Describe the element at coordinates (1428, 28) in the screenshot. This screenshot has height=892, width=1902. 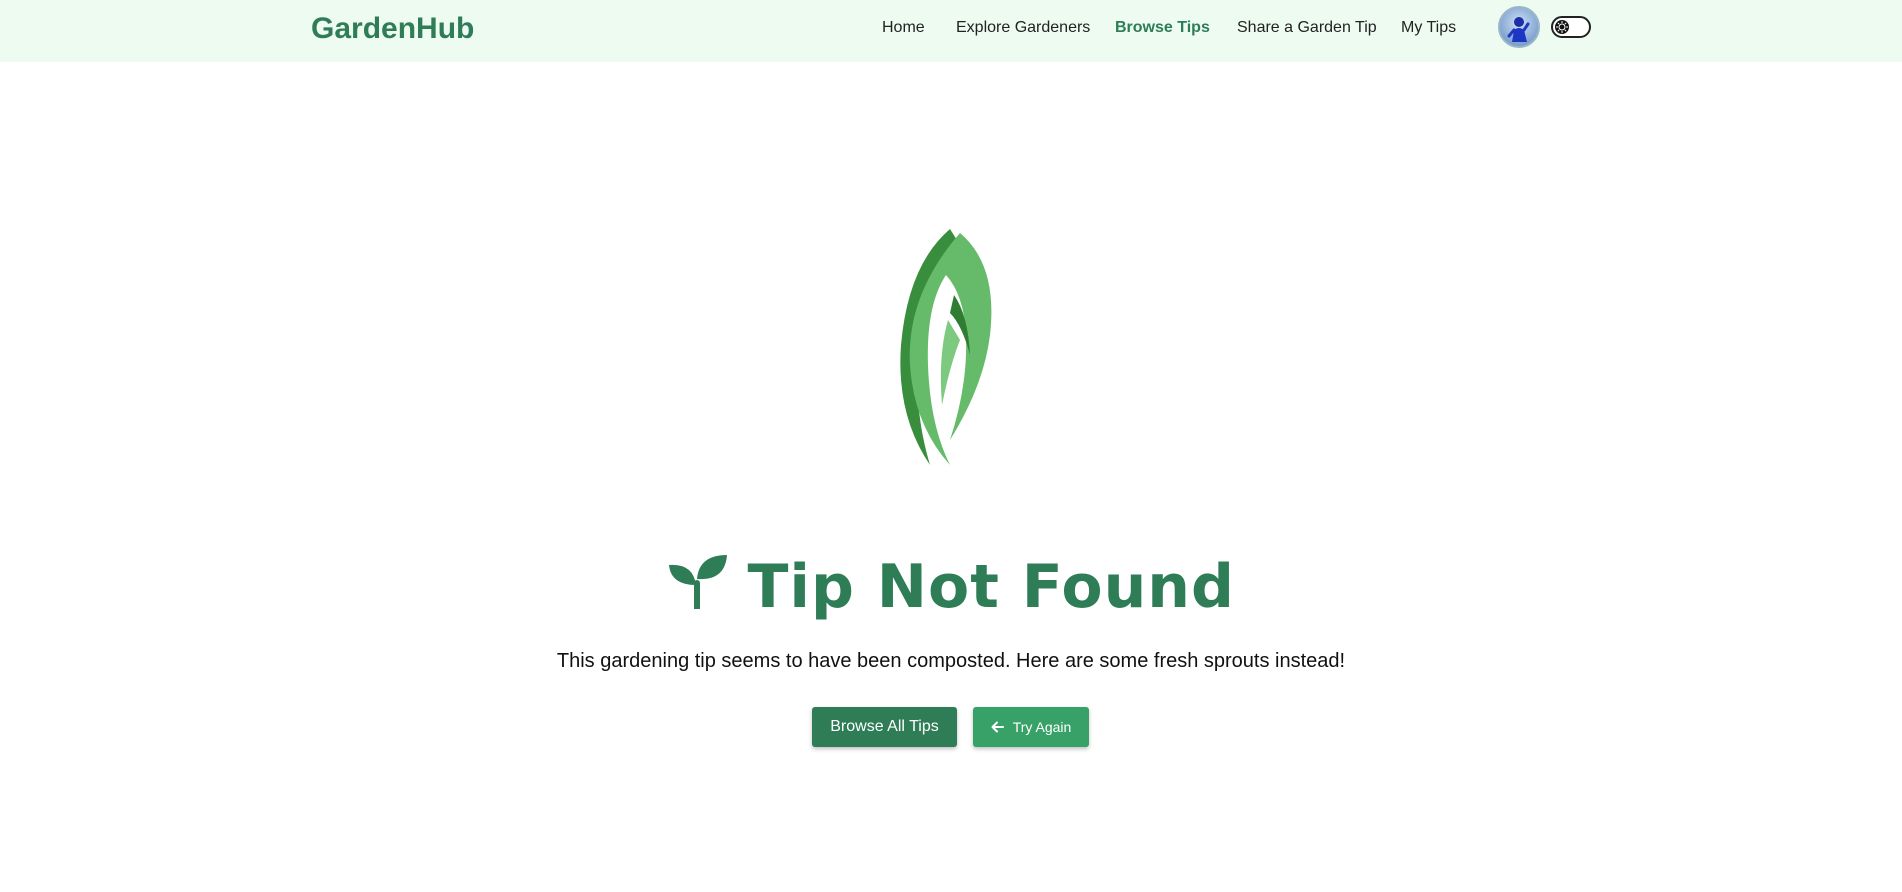
I see `nav-link-my-tips: My Tips` at that location.